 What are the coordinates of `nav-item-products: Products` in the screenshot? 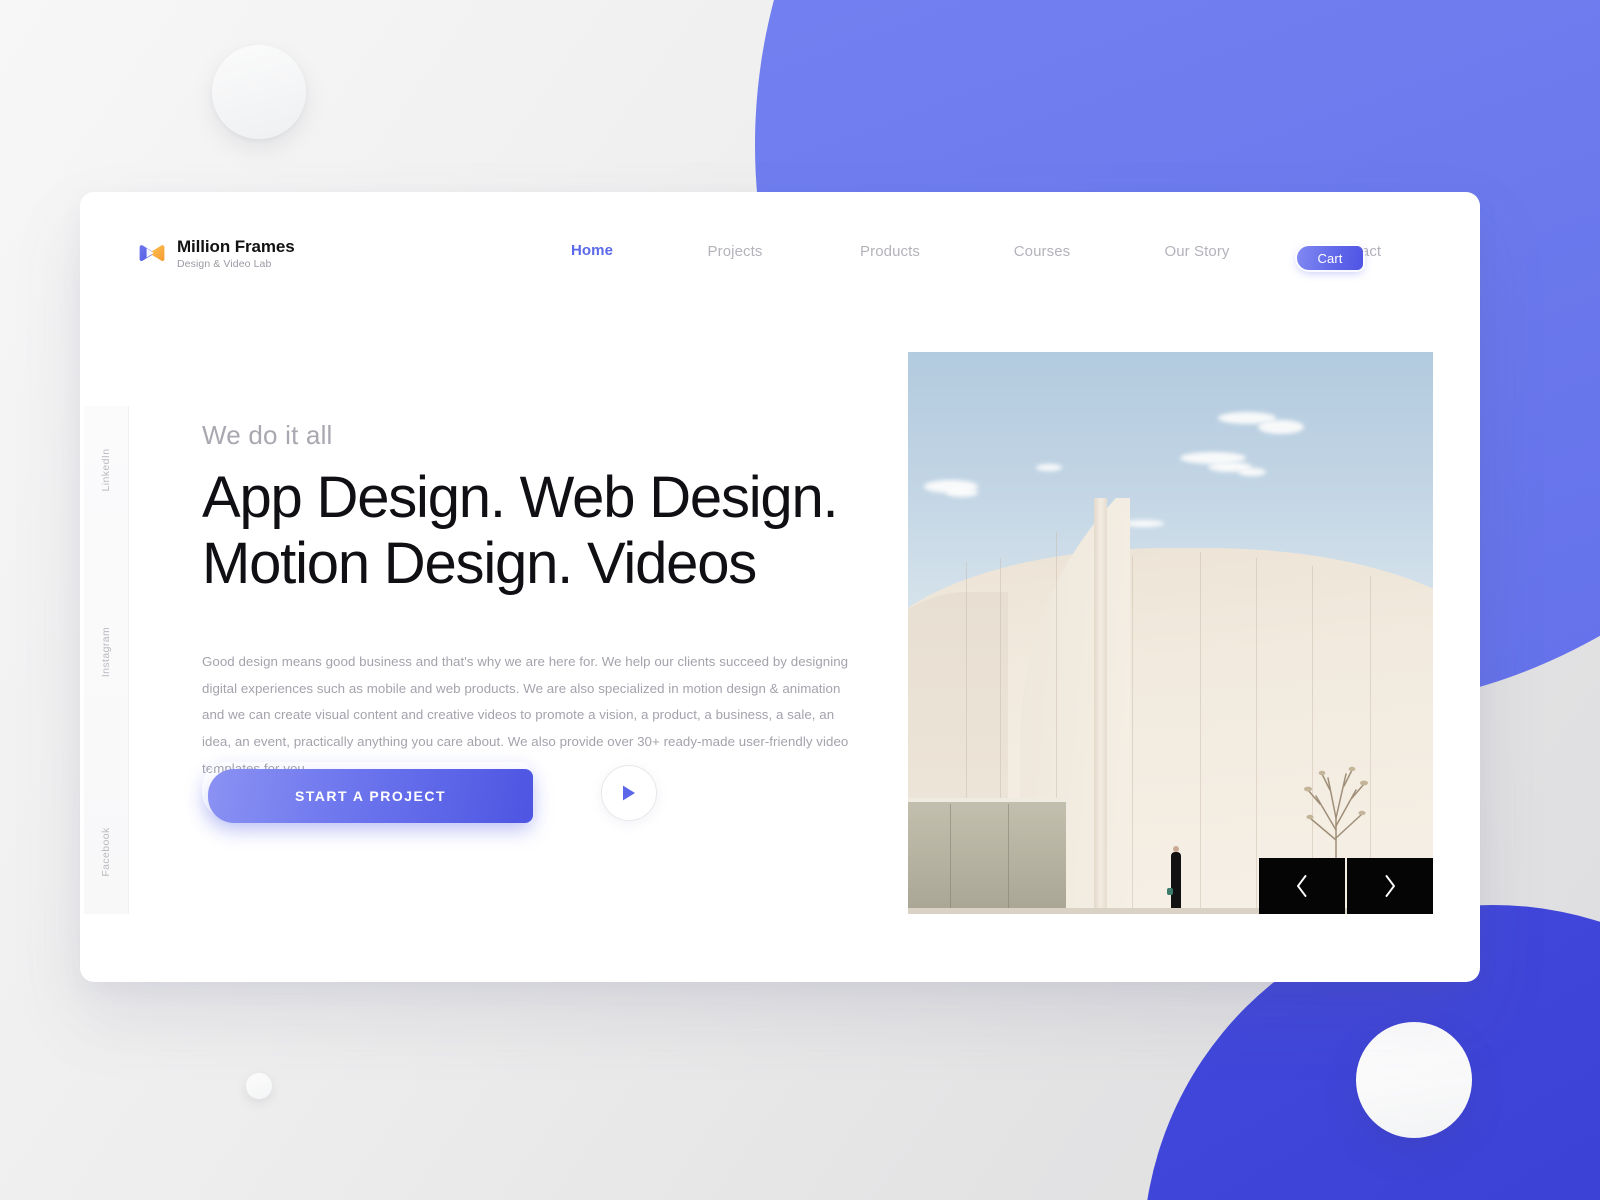 It's located at (890, 251).